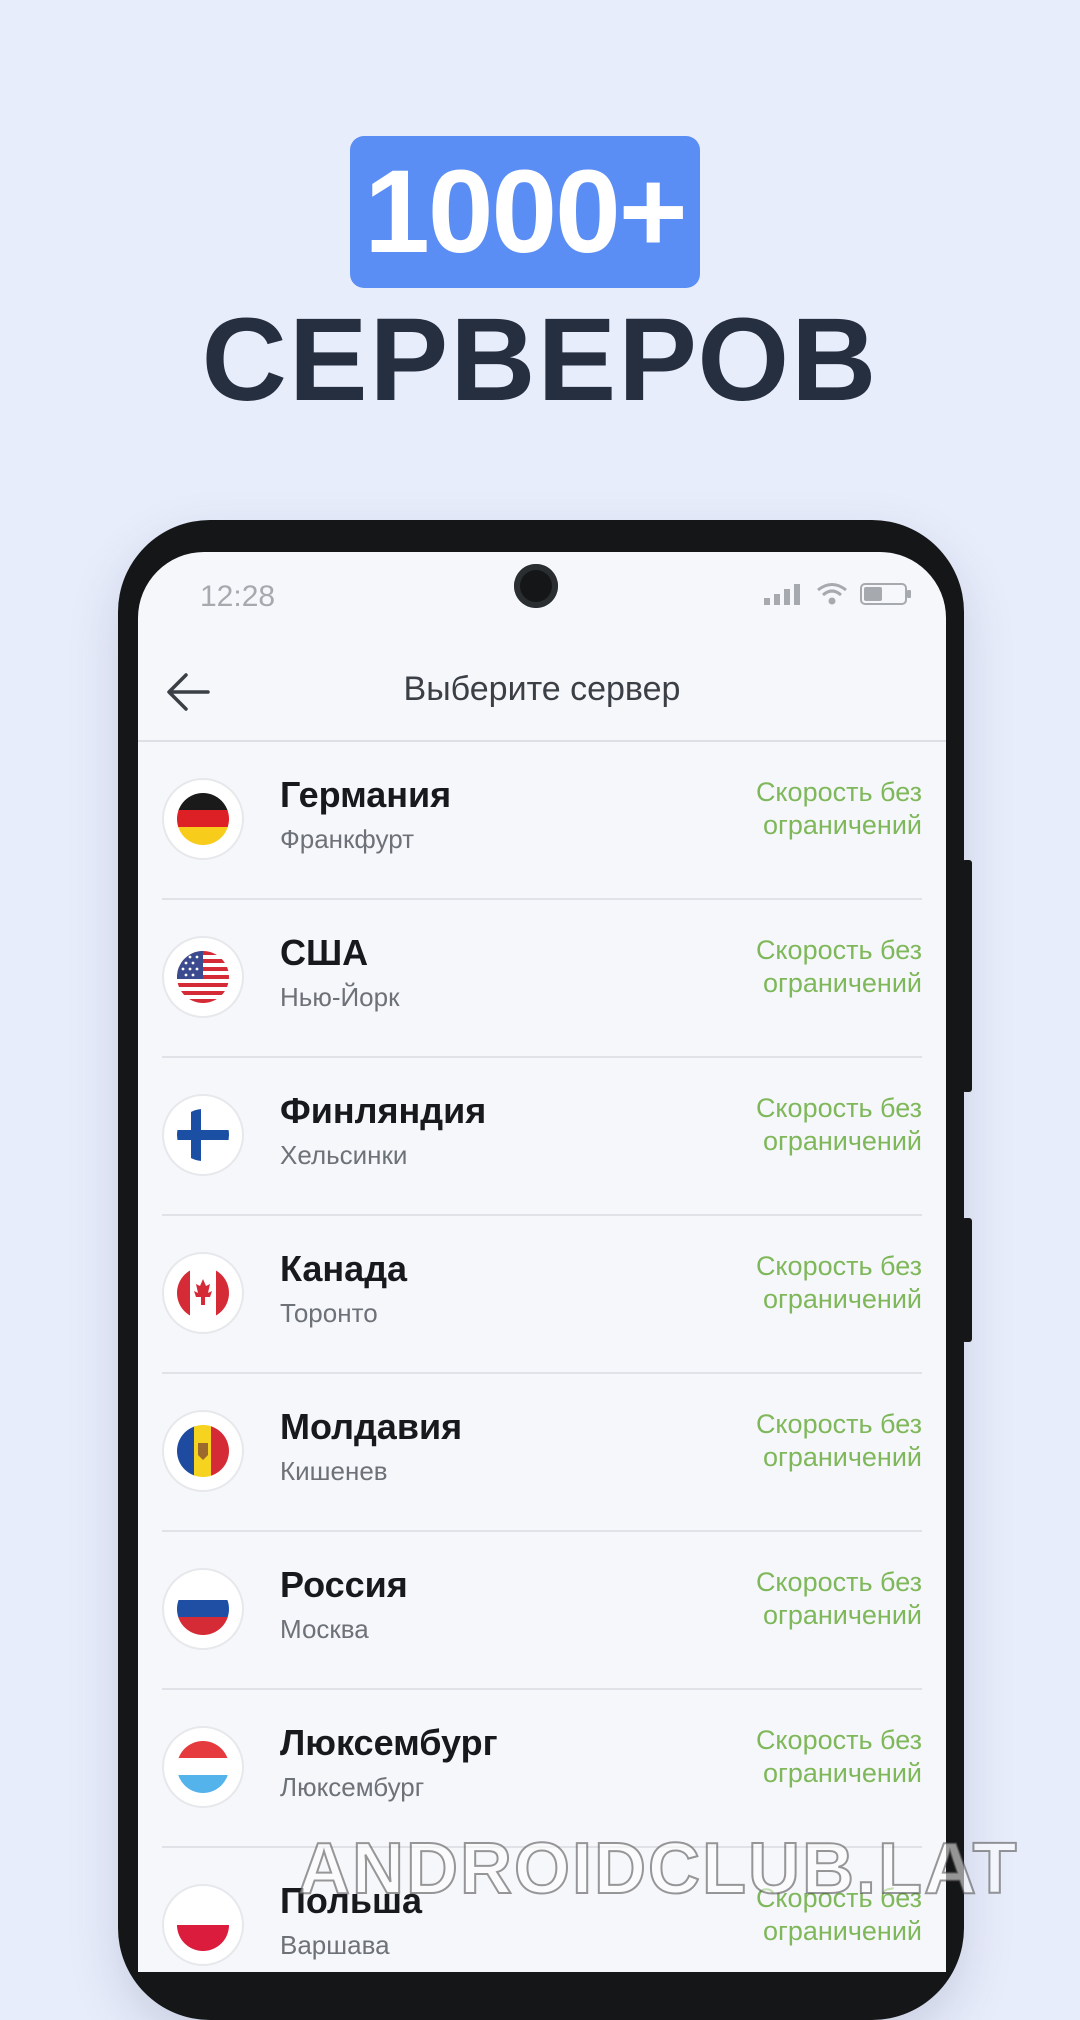 This screenshot has height=2020, width=1080. I want to click on city-name: Кишенев, so click(334, 1471).